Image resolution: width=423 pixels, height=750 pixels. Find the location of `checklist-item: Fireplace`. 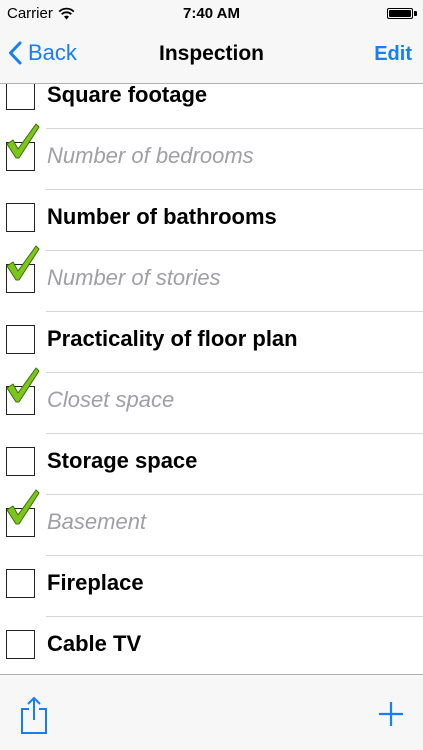

checklist-item: Fireplace is located at coordinates (211, 586).